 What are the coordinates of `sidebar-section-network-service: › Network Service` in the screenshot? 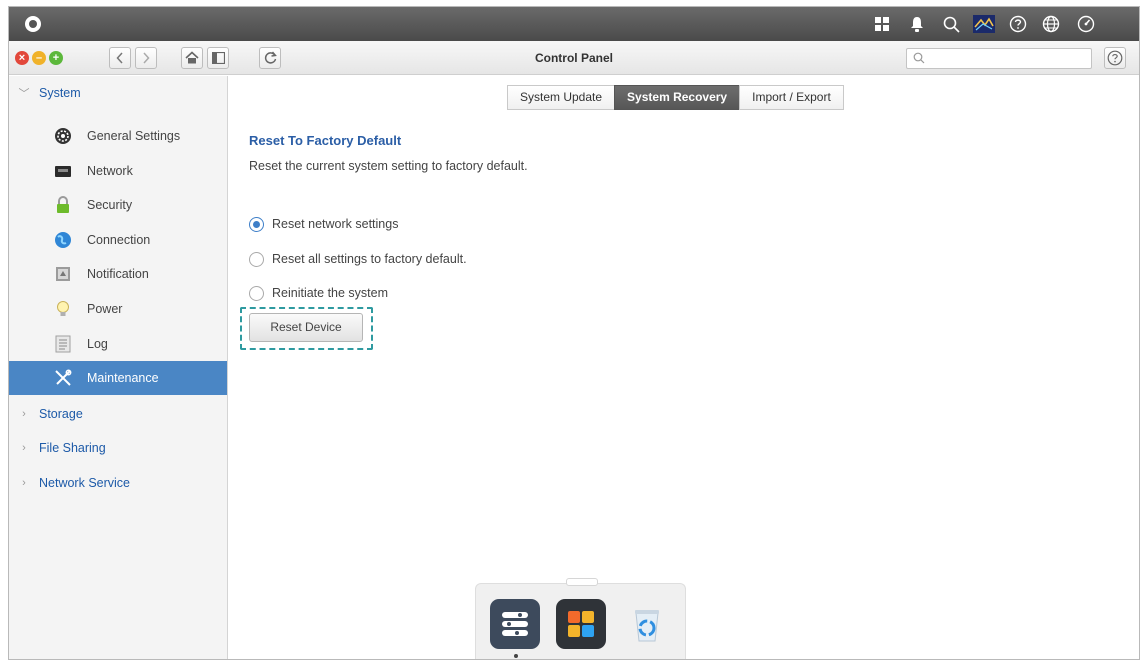 It's located at (118, 483).